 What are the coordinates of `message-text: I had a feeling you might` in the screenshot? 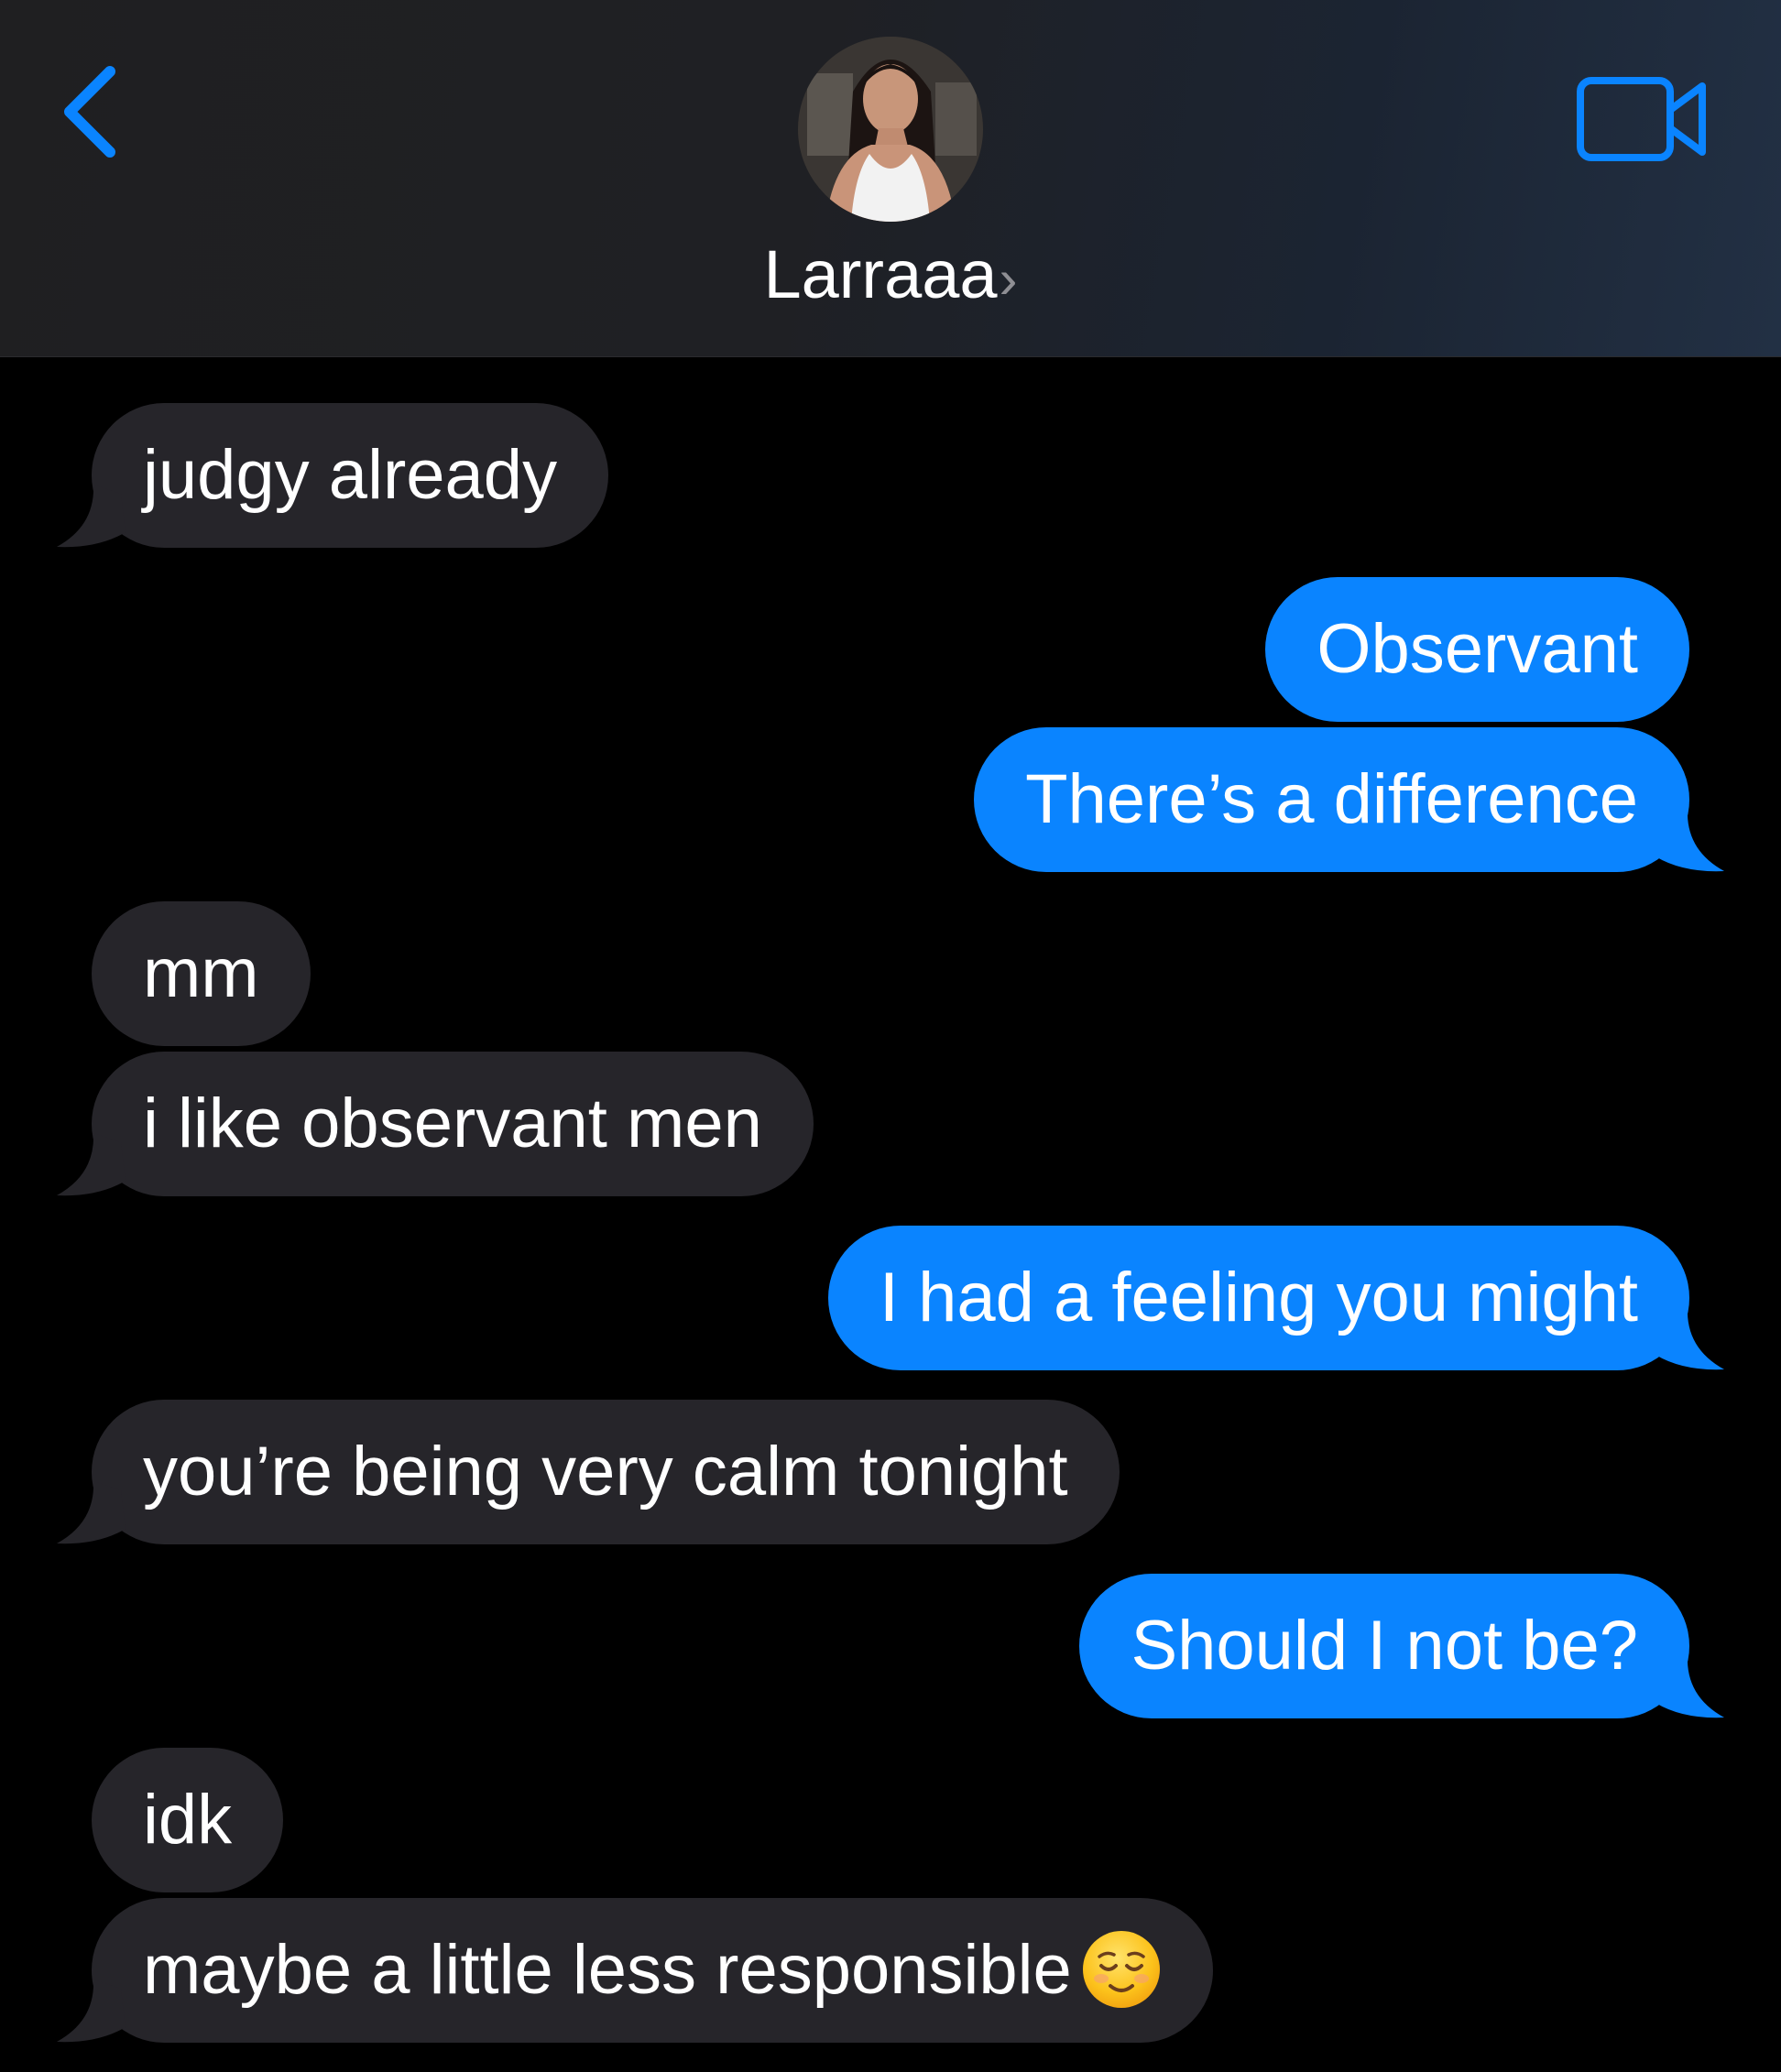 It's located at (1258, 1298).